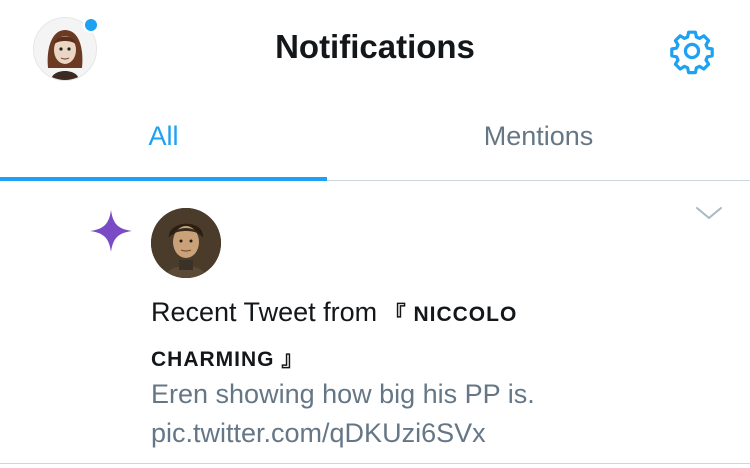 This screenshot has width=750, height=468. Describe the element at coordinates (163, 138) in the screenshot. I see `tab-all: All` at that location.